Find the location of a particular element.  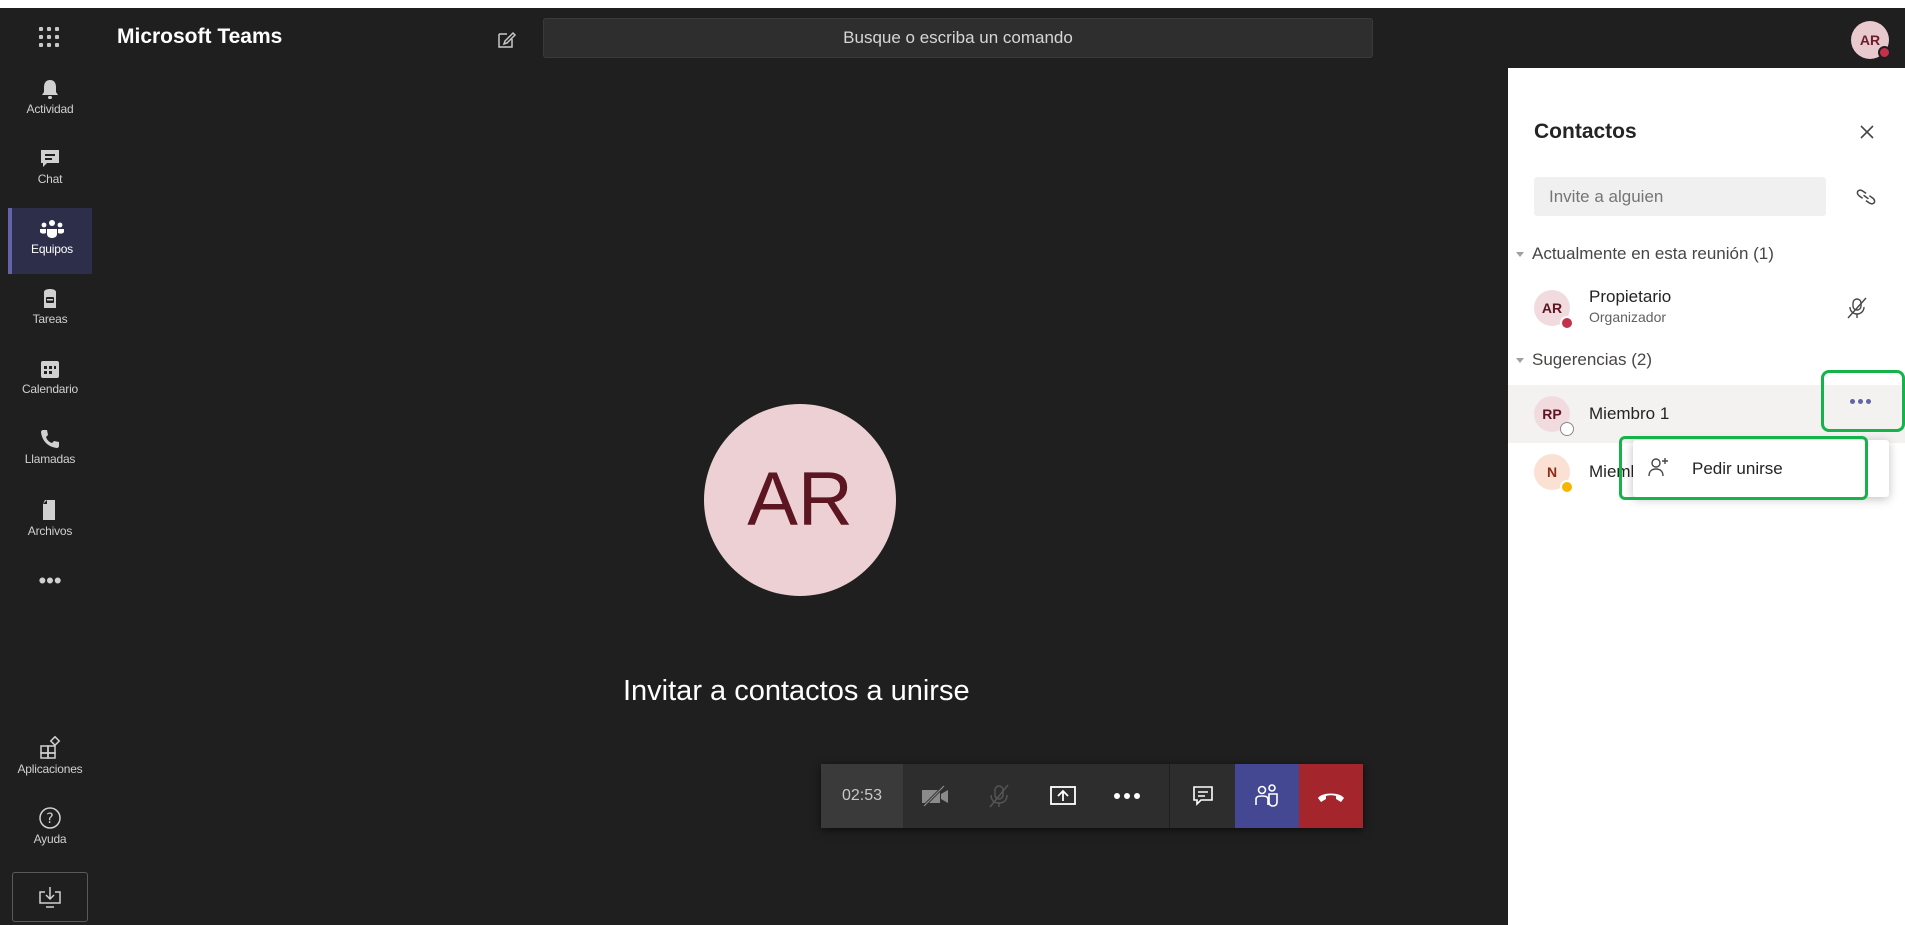

rail-label: Llamadas is located at coordinates (50, 459).